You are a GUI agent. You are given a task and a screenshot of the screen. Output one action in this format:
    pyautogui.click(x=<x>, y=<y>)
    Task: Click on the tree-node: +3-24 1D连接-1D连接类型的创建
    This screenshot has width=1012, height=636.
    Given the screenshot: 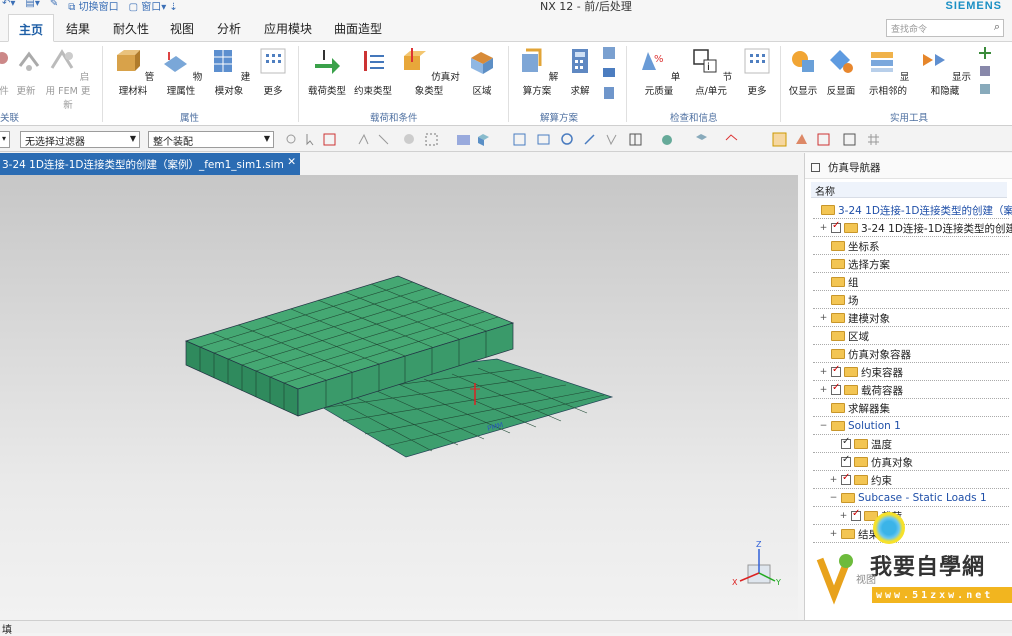 What is the action you would take?
    pyautogui.click(x=915, y=228)
    